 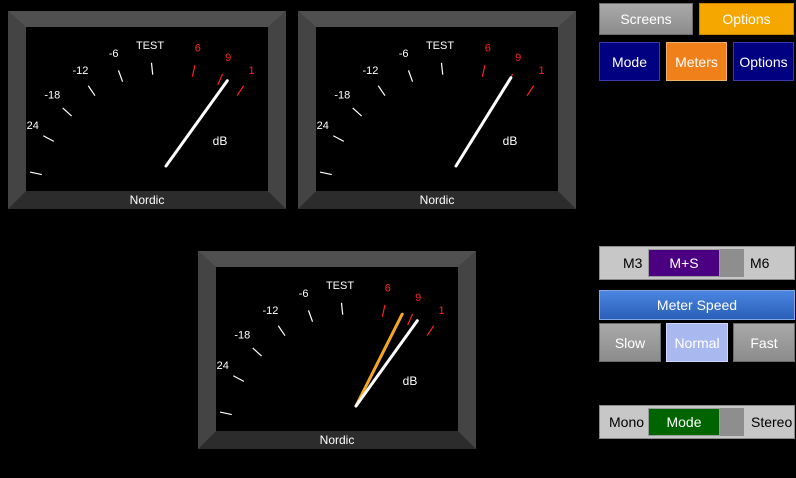 What do you see at coordinates (696, 61) in the screenshot?
I see `meters-tab: Meters` at bounding box center [696, 61].